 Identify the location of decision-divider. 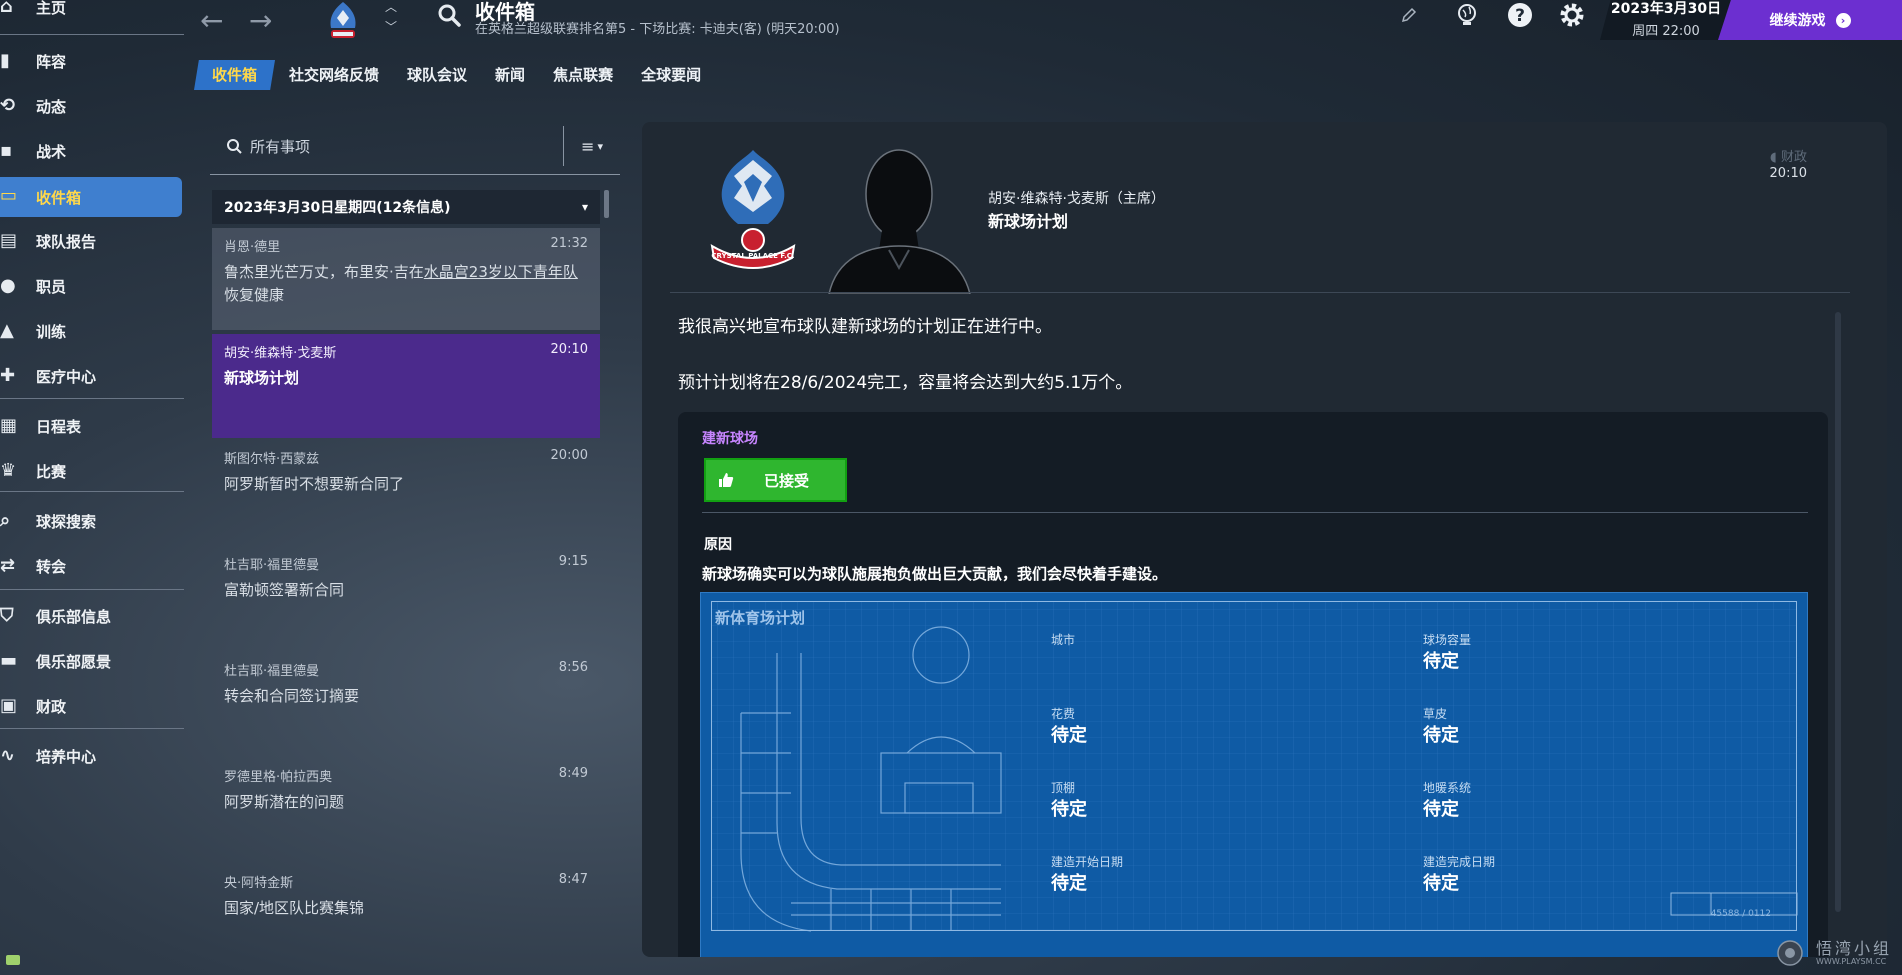
(1255, 512).